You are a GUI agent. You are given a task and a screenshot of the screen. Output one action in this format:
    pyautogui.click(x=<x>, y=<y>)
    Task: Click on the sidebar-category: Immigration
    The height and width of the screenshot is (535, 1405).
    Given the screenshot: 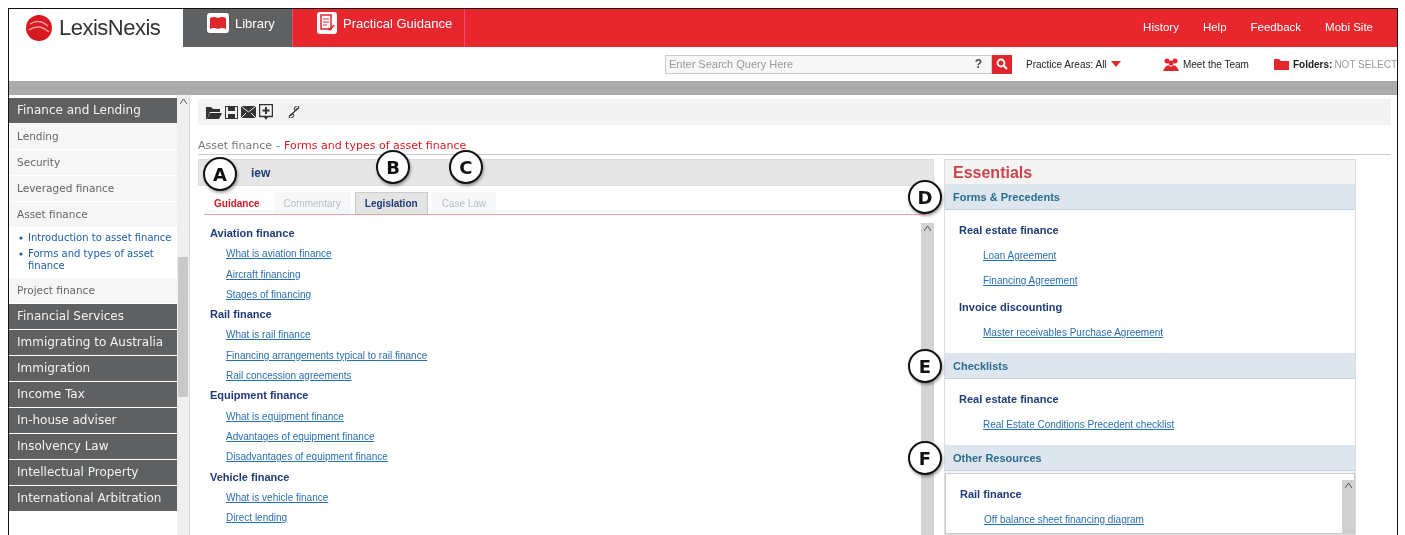 What is the action you would take?
    pyautogui.click(x=93, y=368)
    